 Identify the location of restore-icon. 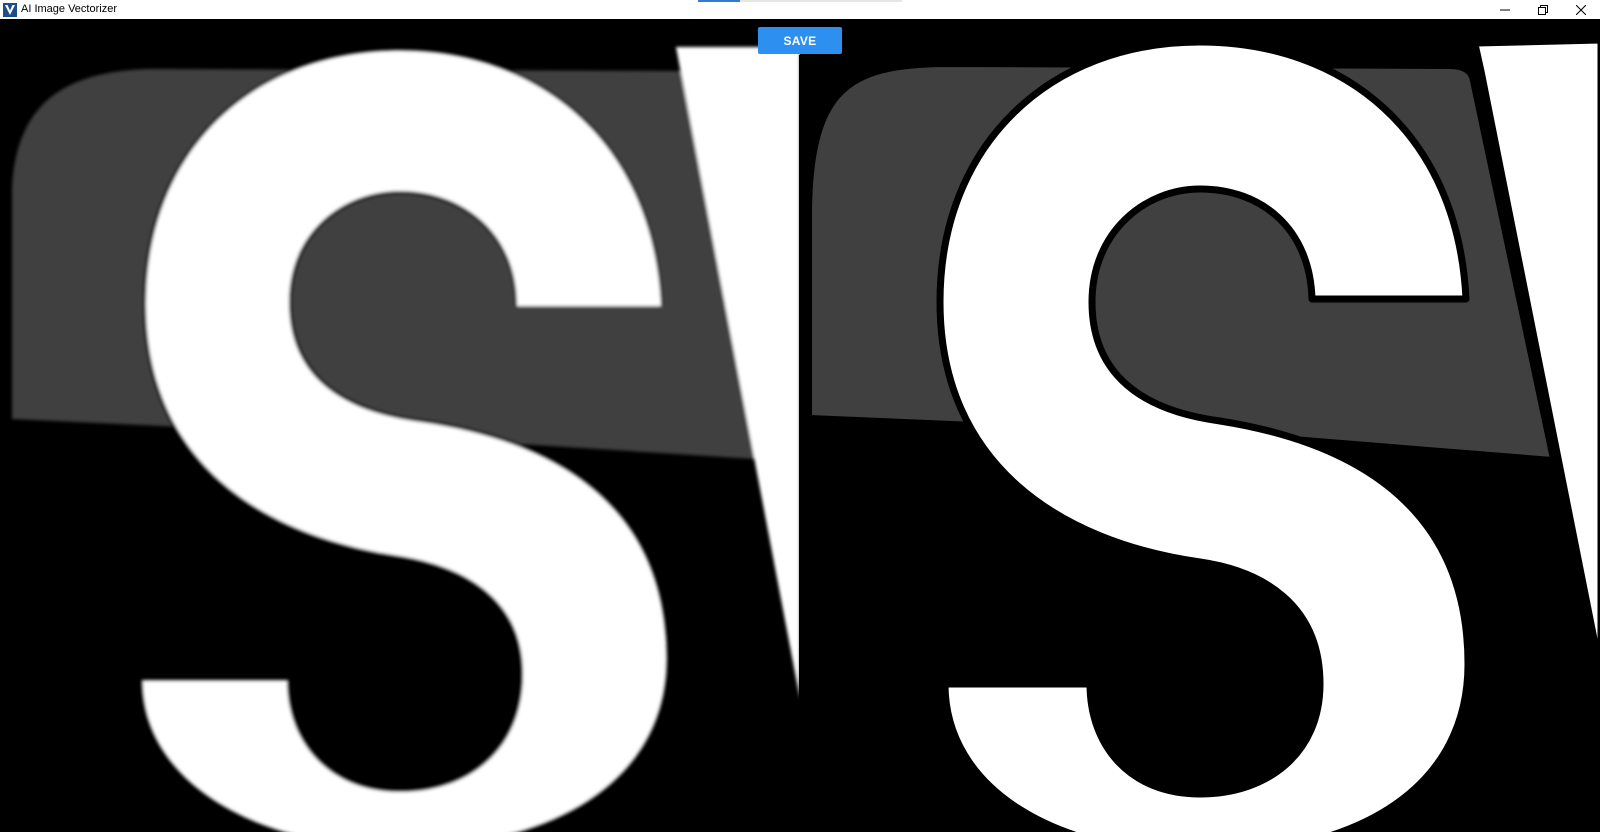
(1543, 9).